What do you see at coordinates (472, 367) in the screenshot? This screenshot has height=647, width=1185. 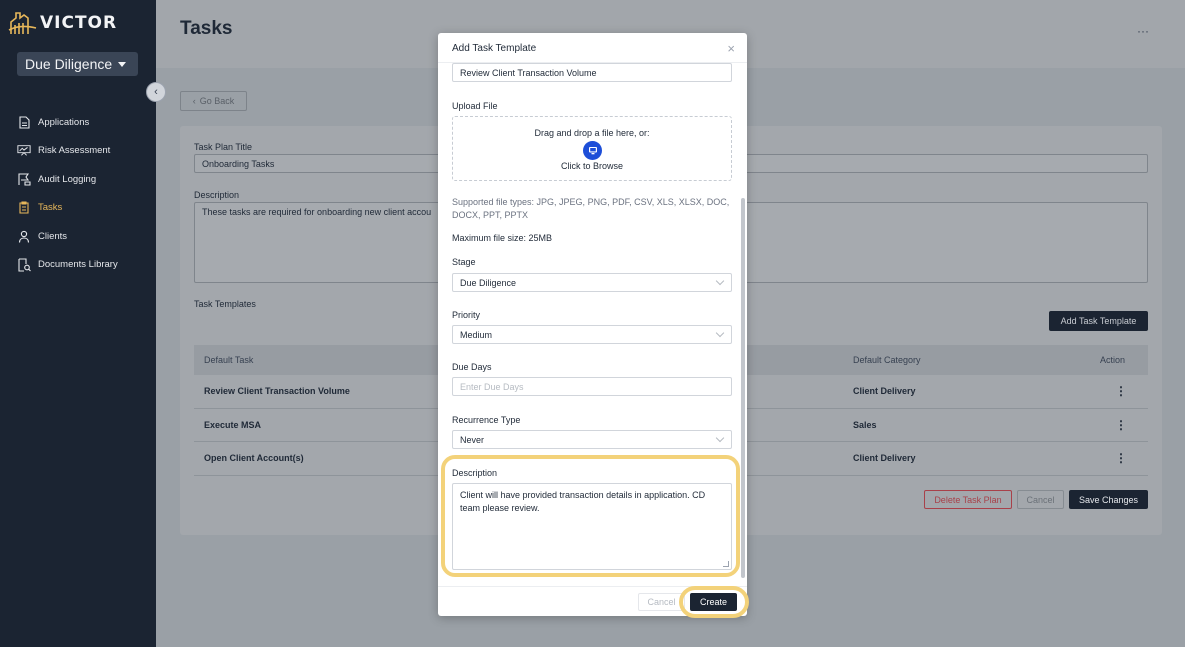 I see `due-days-label: Due Days` at bounding box center [472, 367].